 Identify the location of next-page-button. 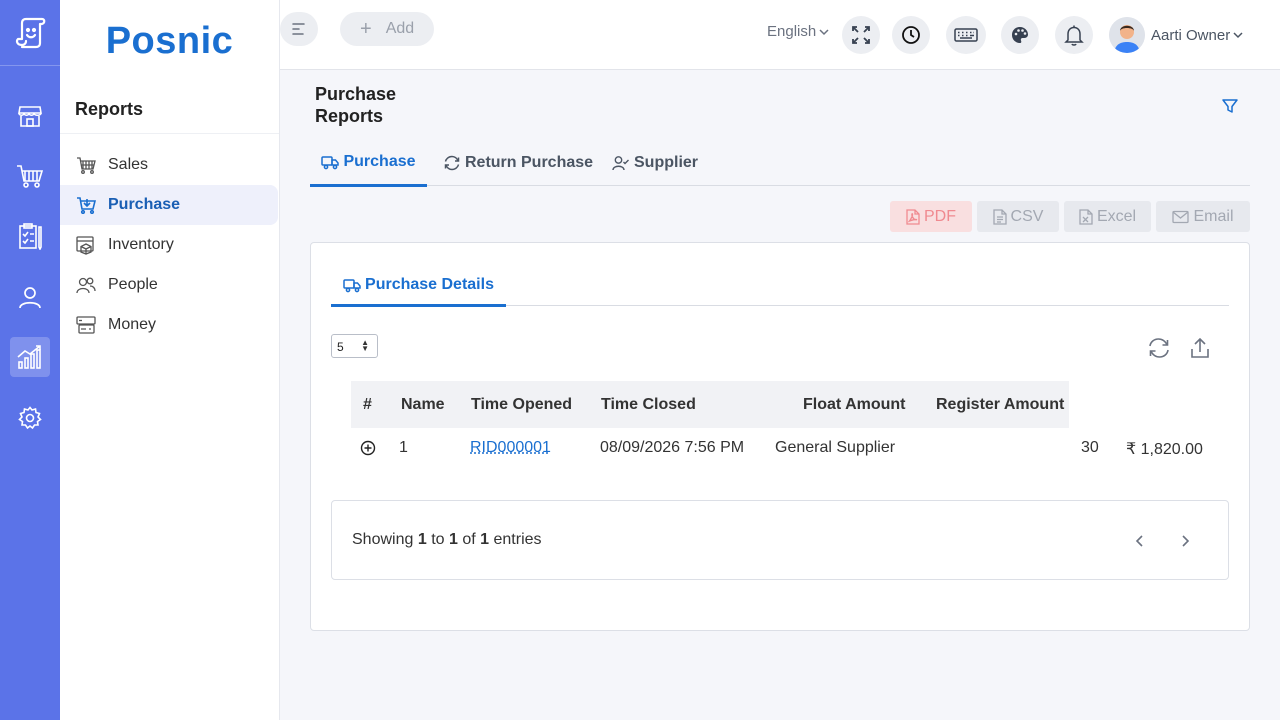
(1185, 541).